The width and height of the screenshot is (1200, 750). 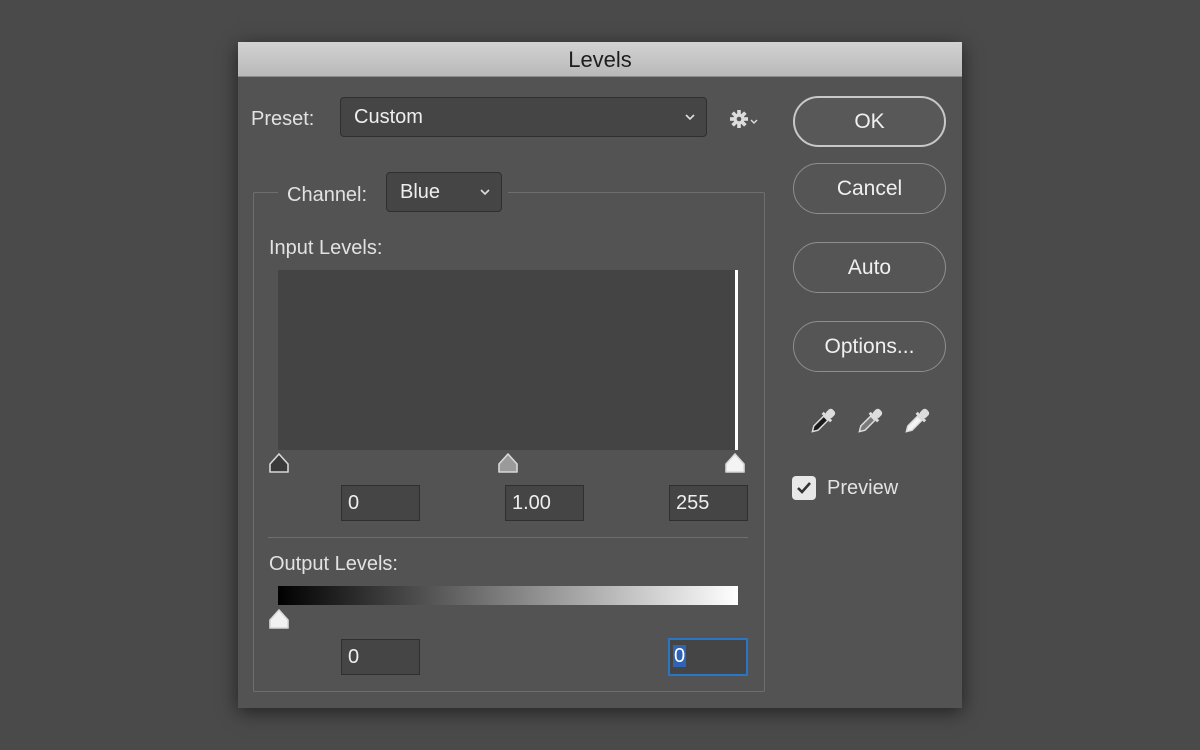 What do you see at coordinates (600, 59) in the screenshot?
I see `dialog-title: Levels` at bounding box center [600, 59].